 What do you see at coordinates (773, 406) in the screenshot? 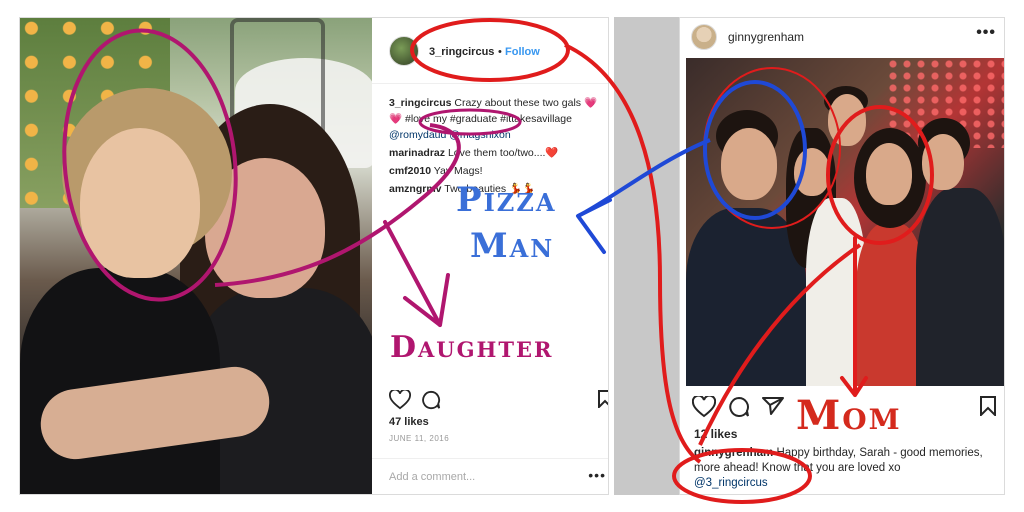
I see `share-icon` at bounding box center [773, 406].